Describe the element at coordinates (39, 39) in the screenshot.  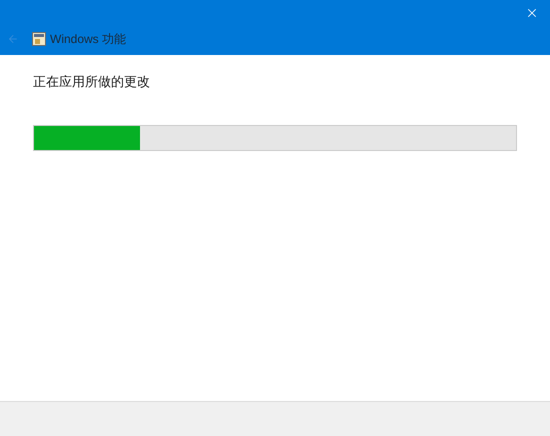
I see `window-app-icon` at that location.